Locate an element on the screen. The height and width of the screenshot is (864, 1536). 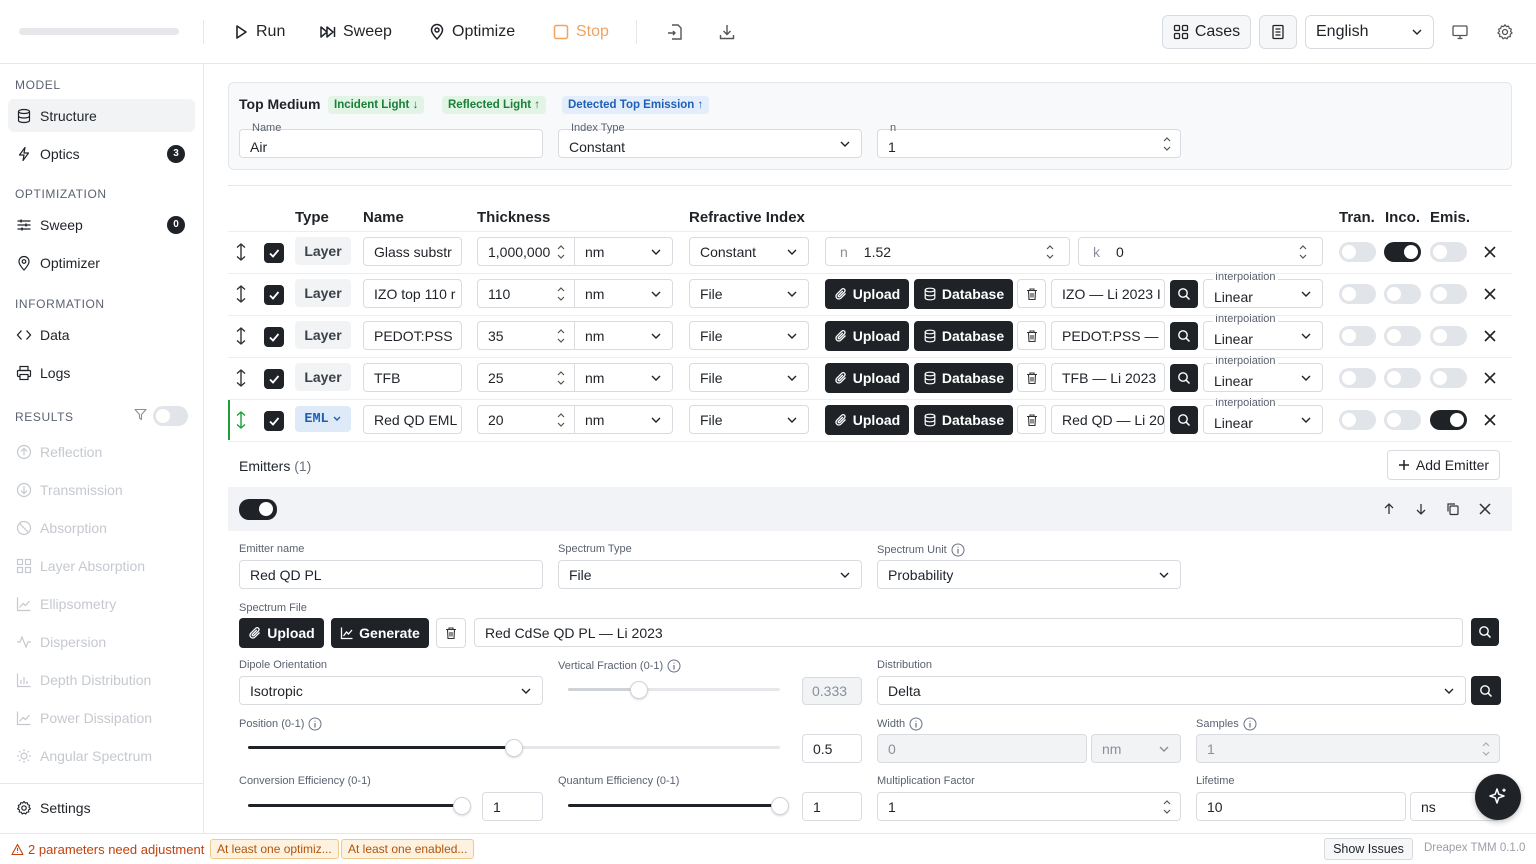
generate-button: Generate is located at coordinates (380, 633).